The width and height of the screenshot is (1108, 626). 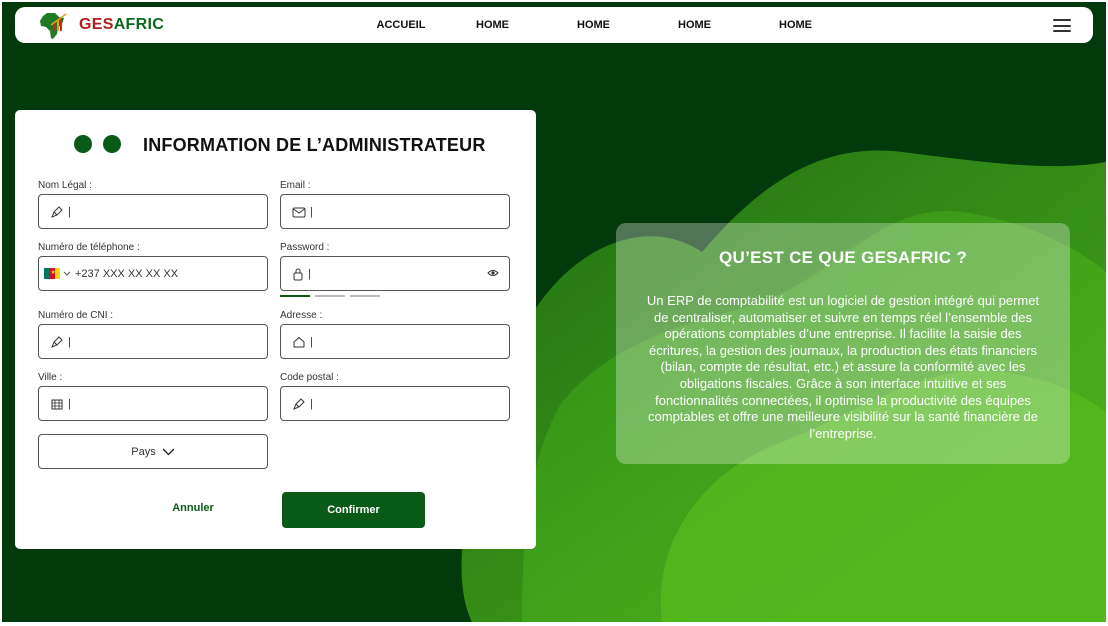 What do you see at coordinates (143, 451) in the screenshot?
I see `pays-label: Pays` at bounding box center [143, 451].